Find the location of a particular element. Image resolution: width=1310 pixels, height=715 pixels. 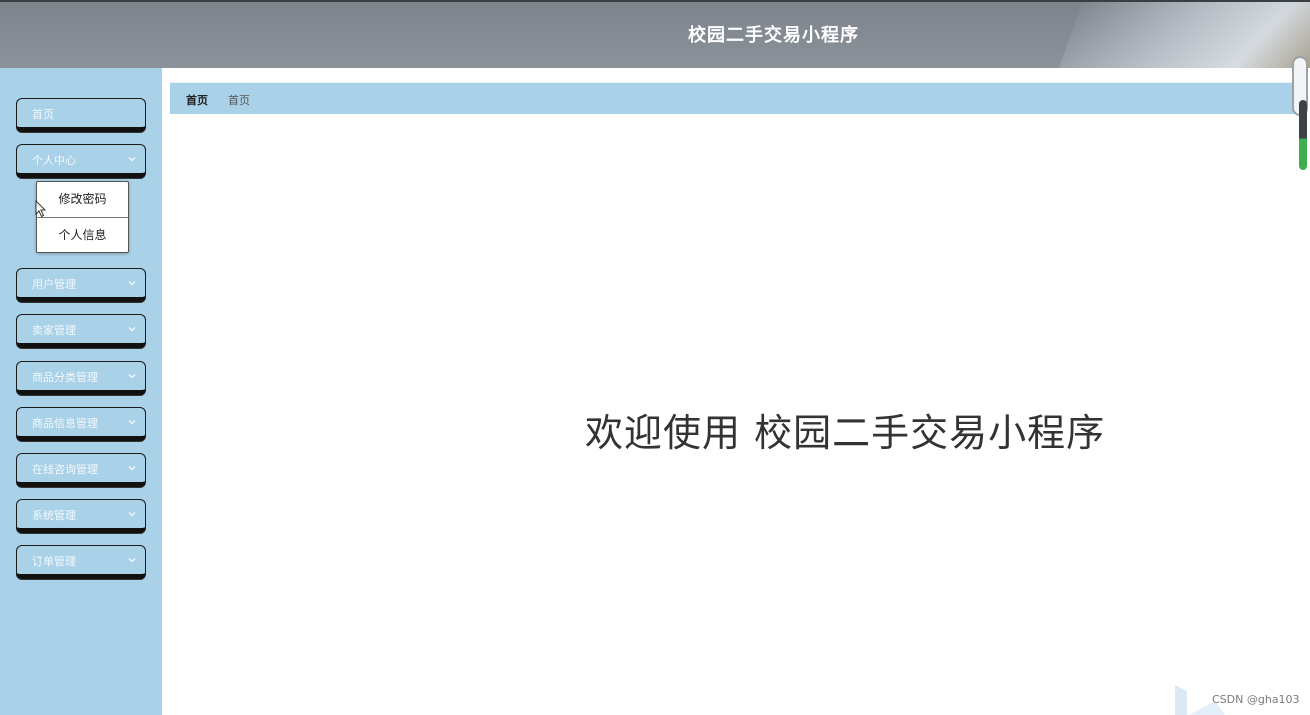

submenu-item-change-password: 修改密码 is located at coordinates (82, 199).